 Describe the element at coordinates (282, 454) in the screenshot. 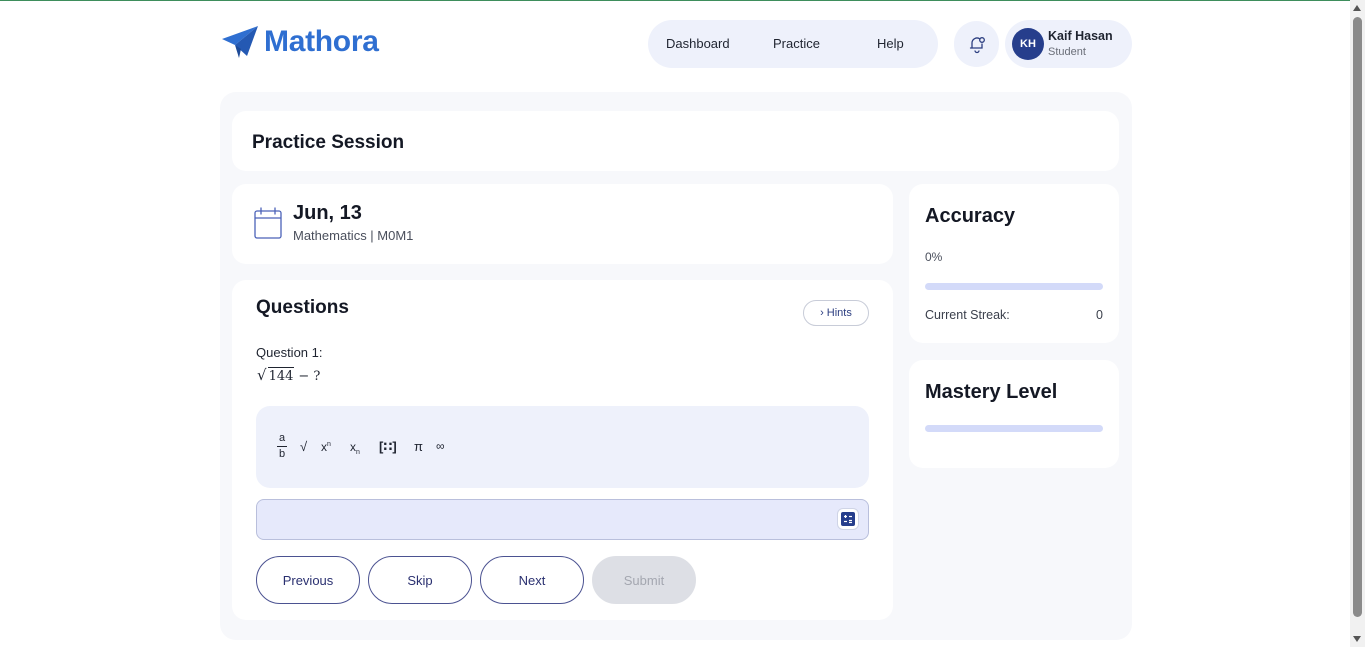

I see `fraction-denominator: b` at that location.